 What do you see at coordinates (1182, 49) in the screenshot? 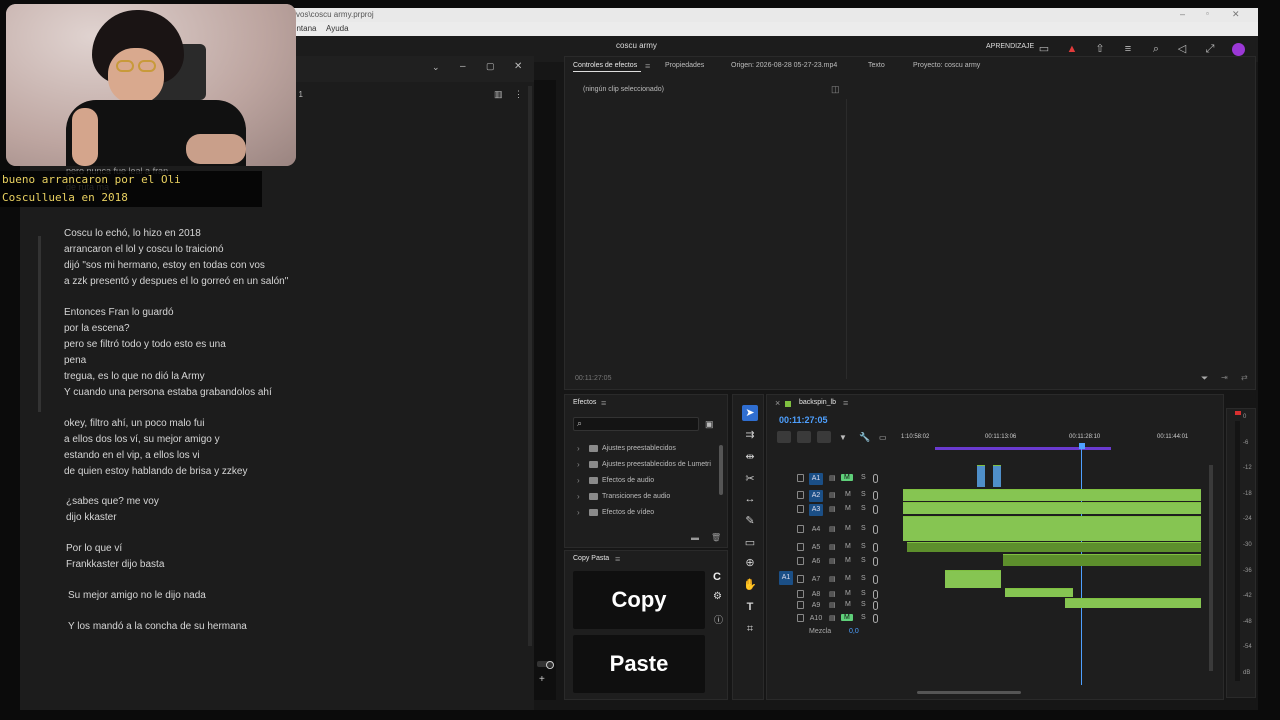
I see `volume-icon: ◁` at bounding box center [1182, 49].